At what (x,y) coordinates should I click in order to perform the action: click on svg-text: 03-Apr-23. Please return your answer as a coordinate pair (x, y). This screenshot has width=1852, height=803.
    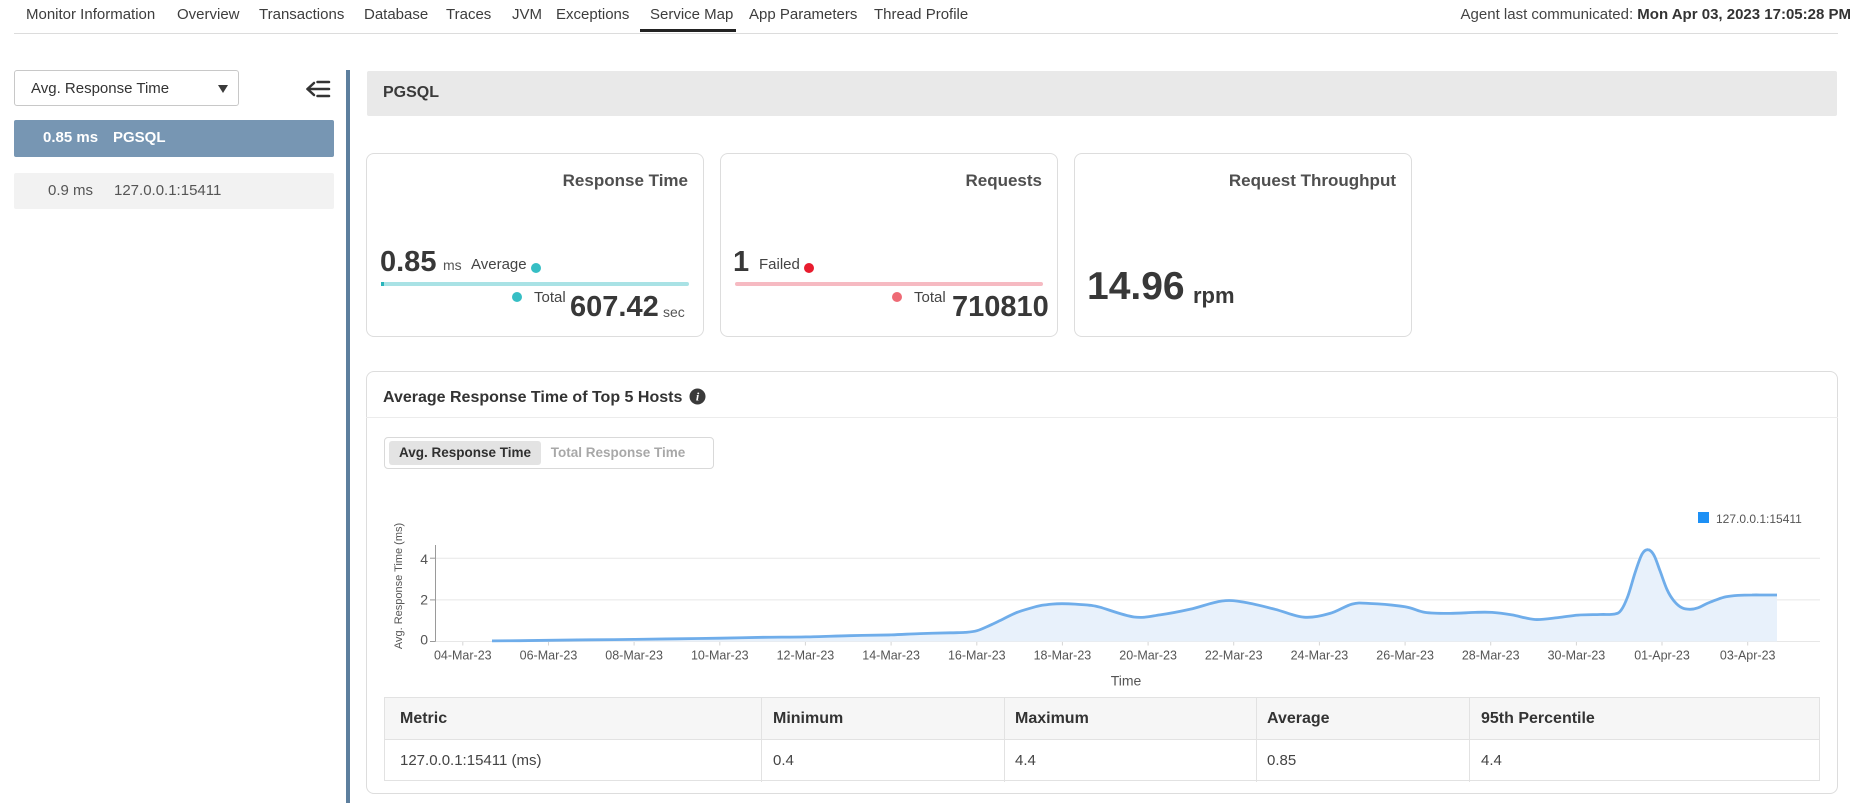
    Looking at the image, I should click on (1748, 656).